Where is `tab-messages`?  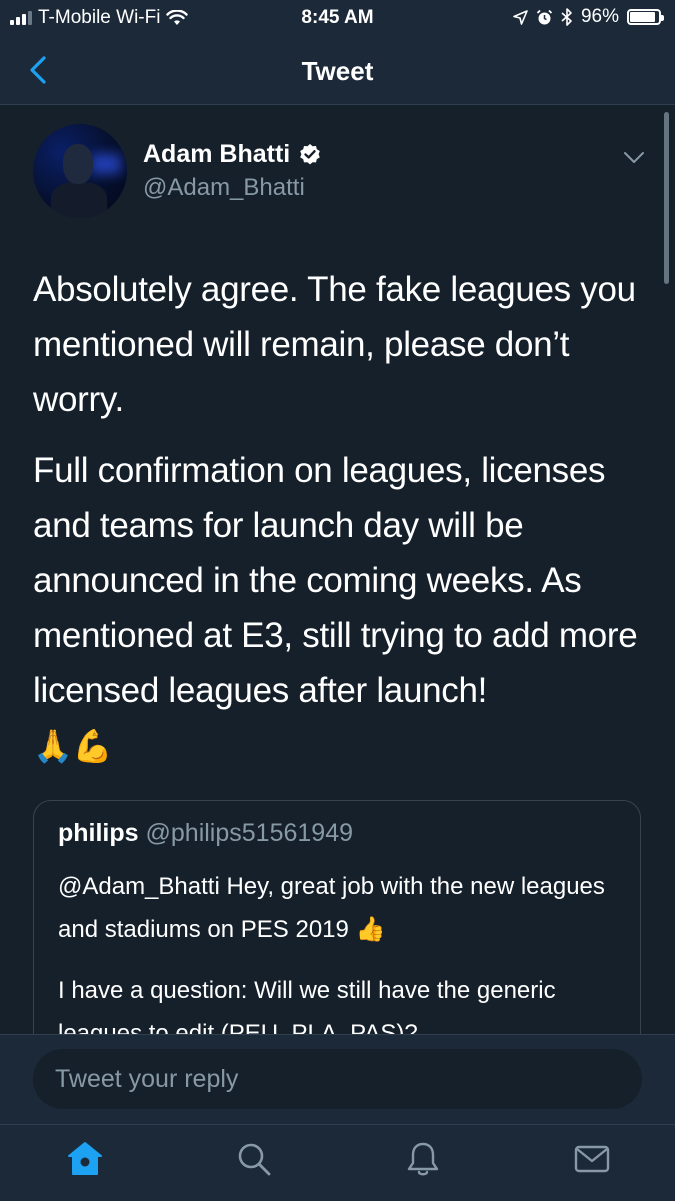
tab-messages is located at coordinates (592, 1159).